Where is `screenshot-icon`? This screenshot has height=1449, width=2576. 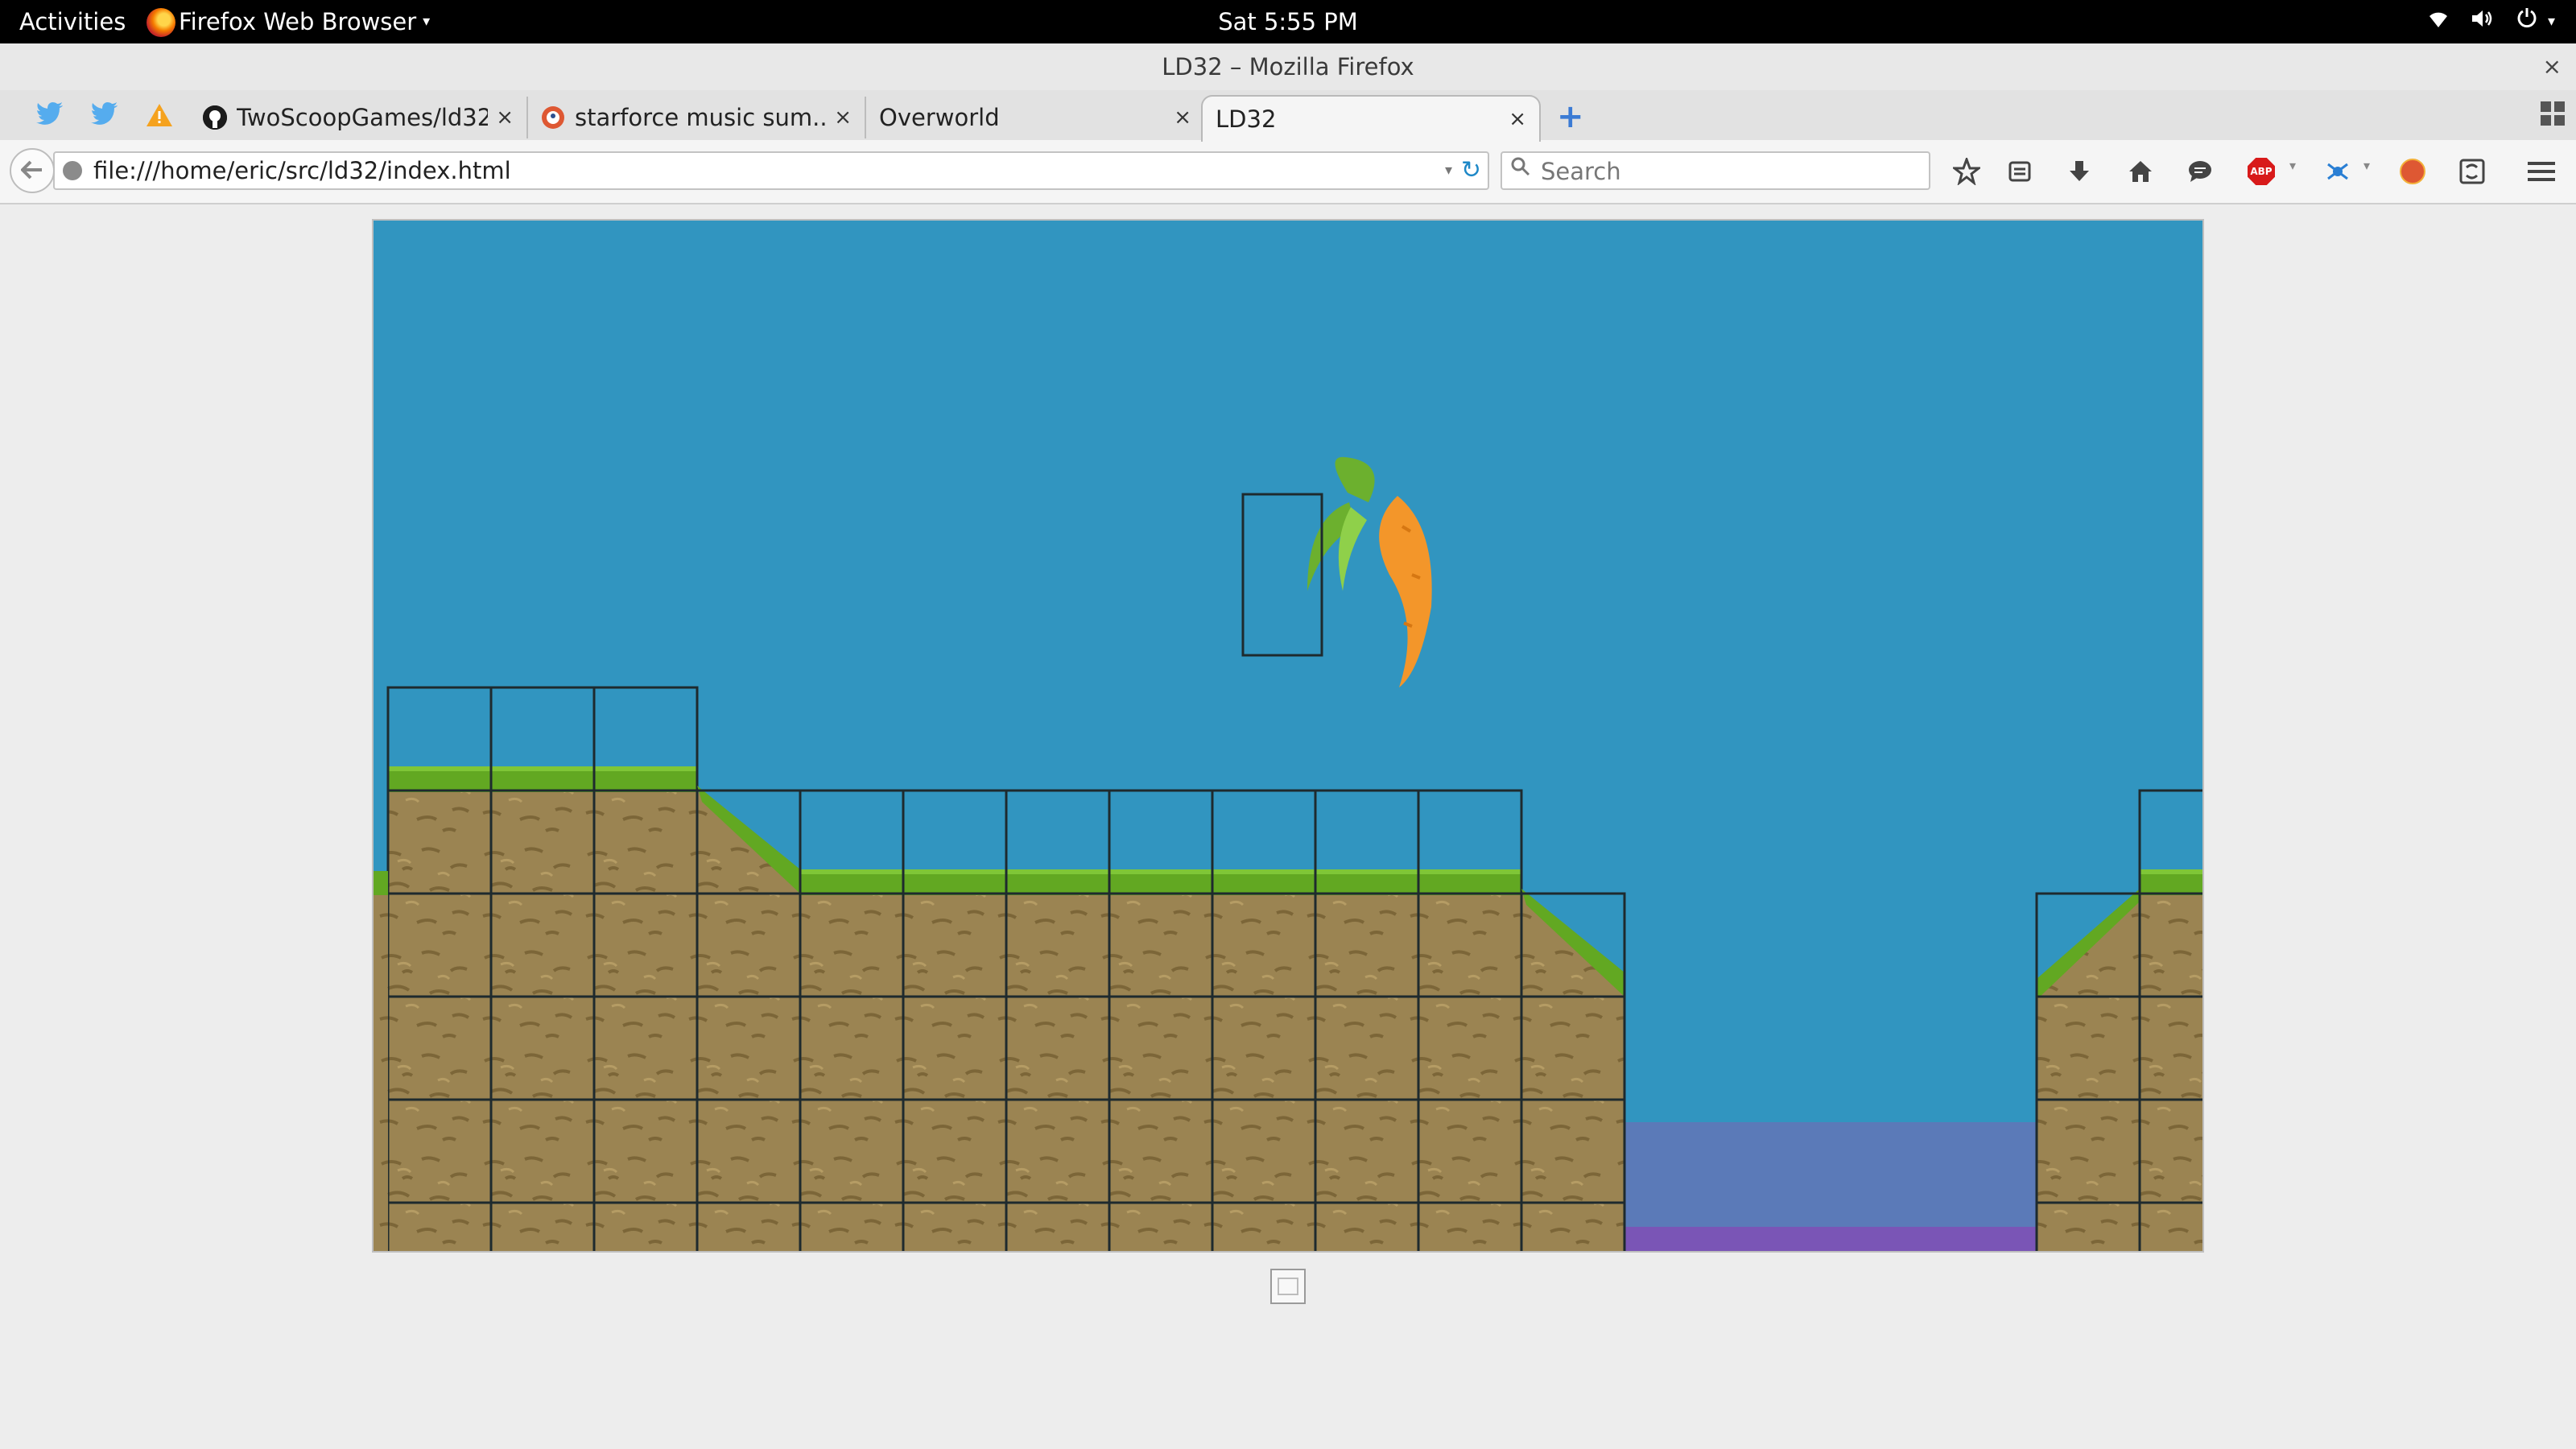 screenshot-icon is located at coordinates (2472, 171).